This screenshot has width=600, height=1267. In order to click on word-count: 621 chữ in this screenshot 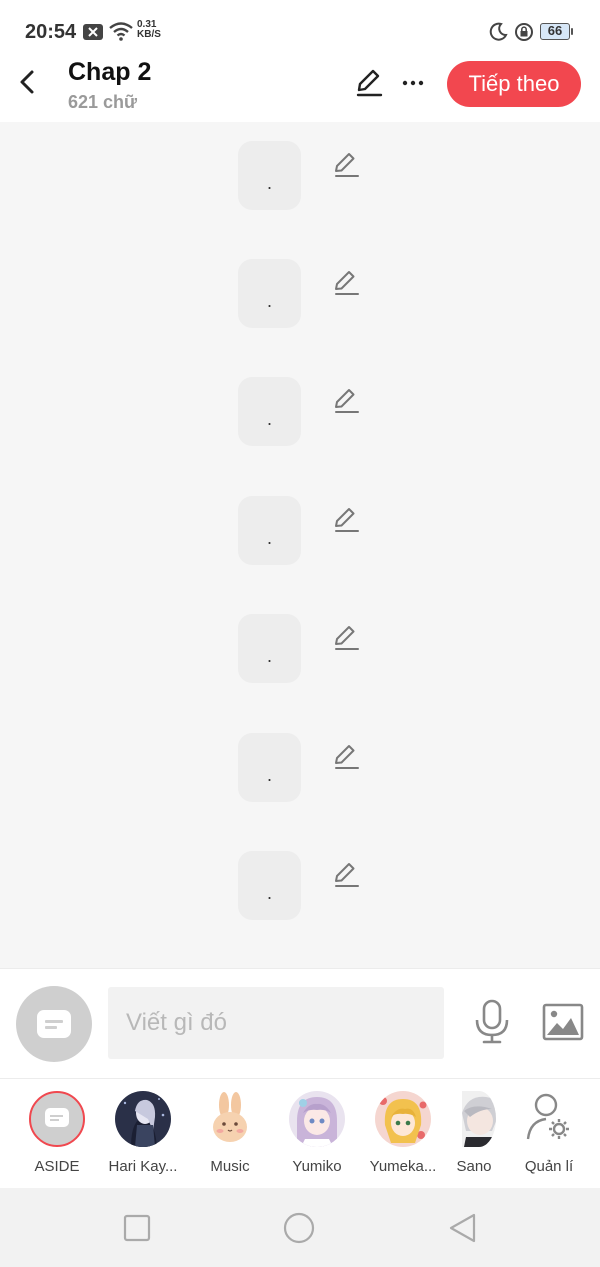, I will do `click(103, 102)`.